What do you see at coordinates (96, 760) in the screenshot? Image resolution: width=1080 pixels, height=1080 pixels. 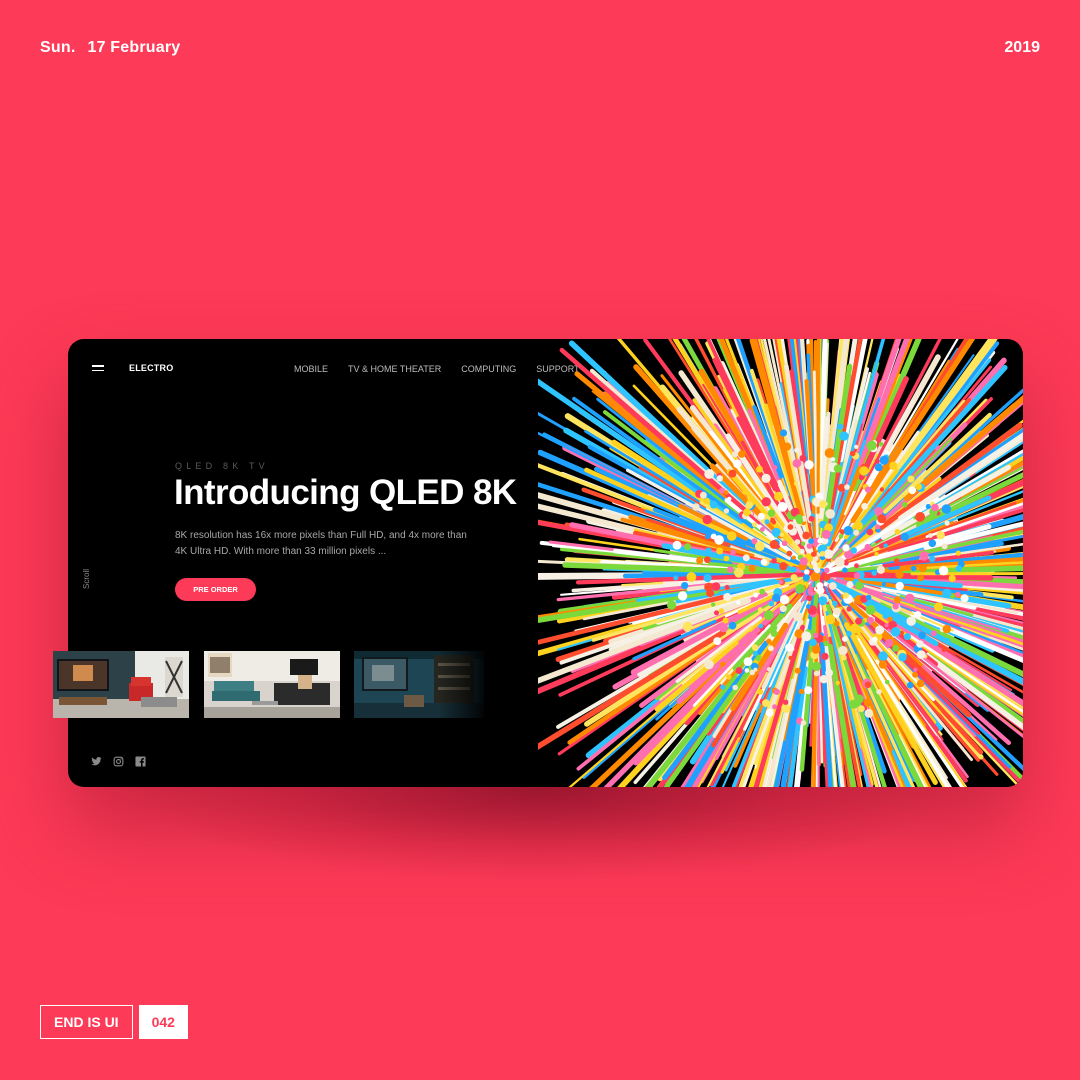 I see `twitter-icon` at bounding box center [96, 760].